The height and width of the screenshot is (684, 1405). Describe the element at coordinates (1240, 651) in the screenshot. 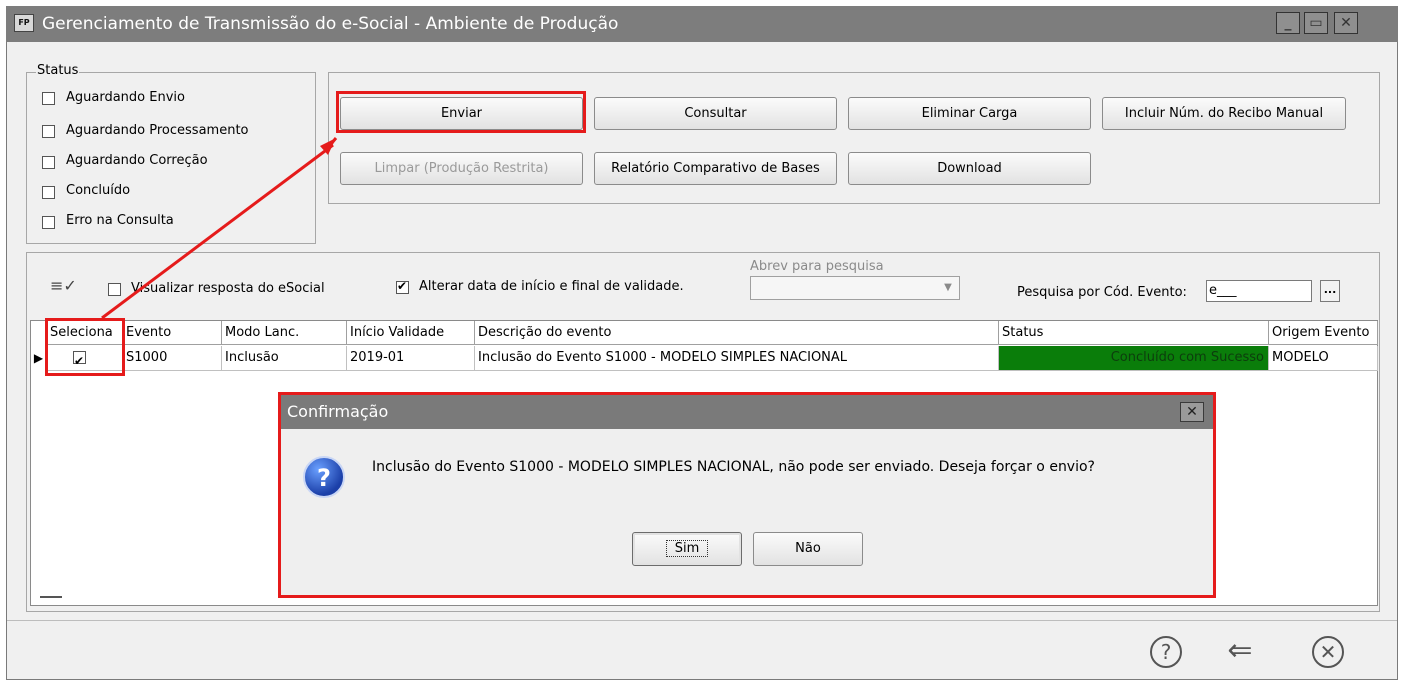

I see `back-arrow-icon: ⇐` at that location.